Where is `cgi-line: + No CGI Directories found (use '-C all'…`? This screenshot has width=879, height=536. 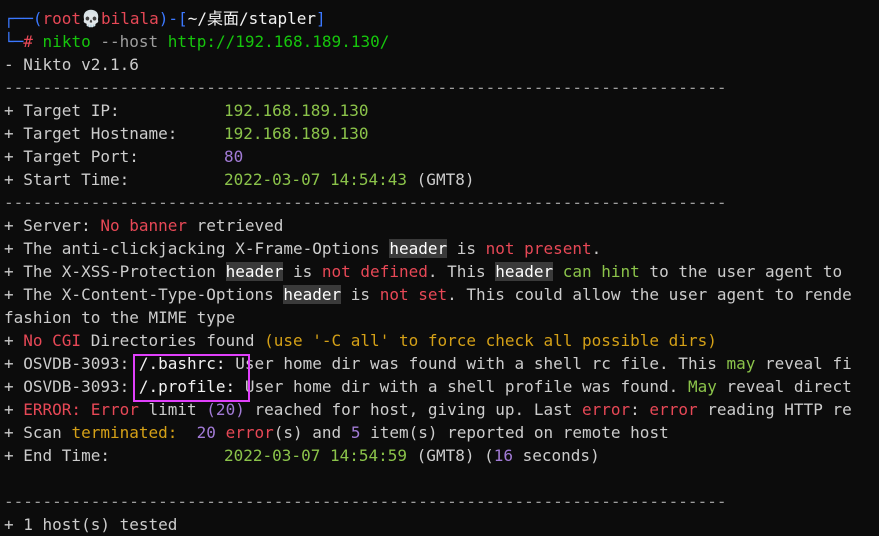 cgi-line: + No CGI Directories found (use '-C all'… is located at coordinates (441, 340).